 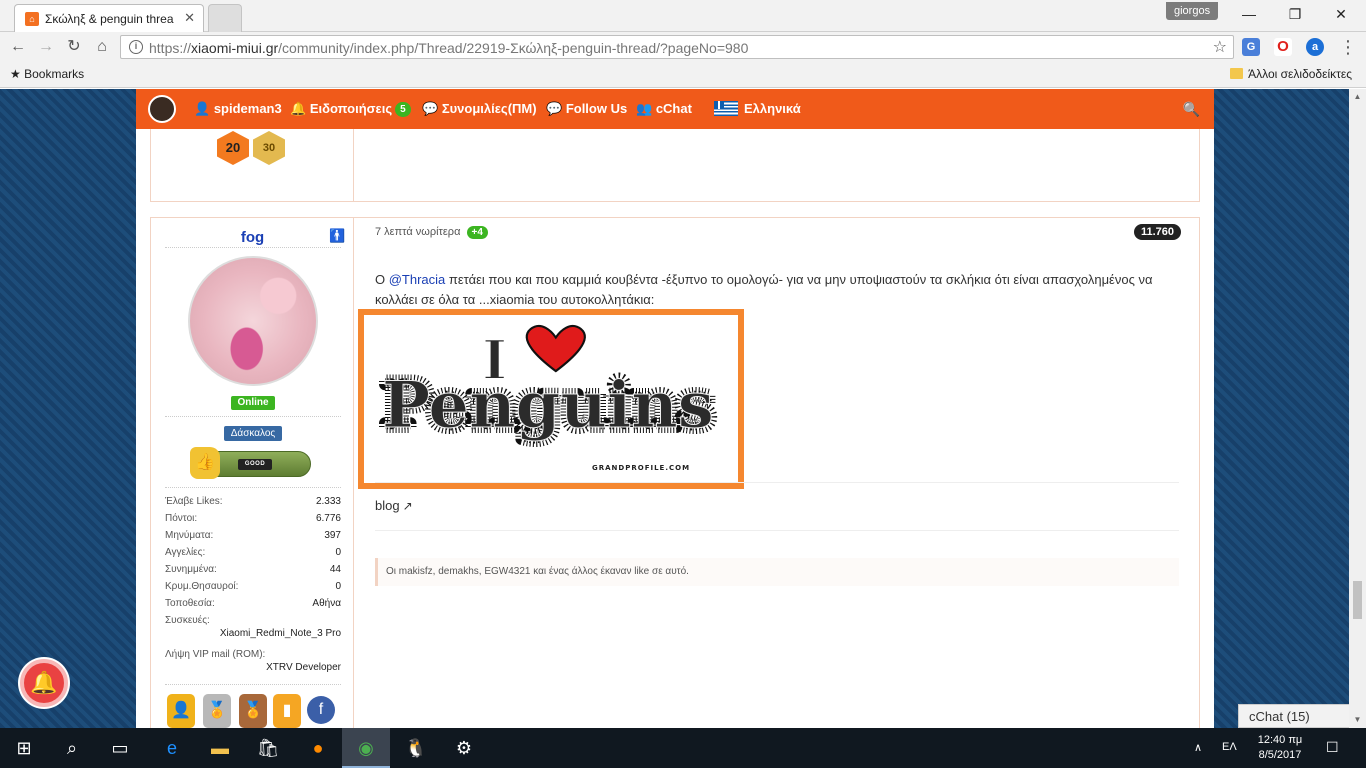 I want to click on search-icon: 🔍, so click(x=1191, y=109).